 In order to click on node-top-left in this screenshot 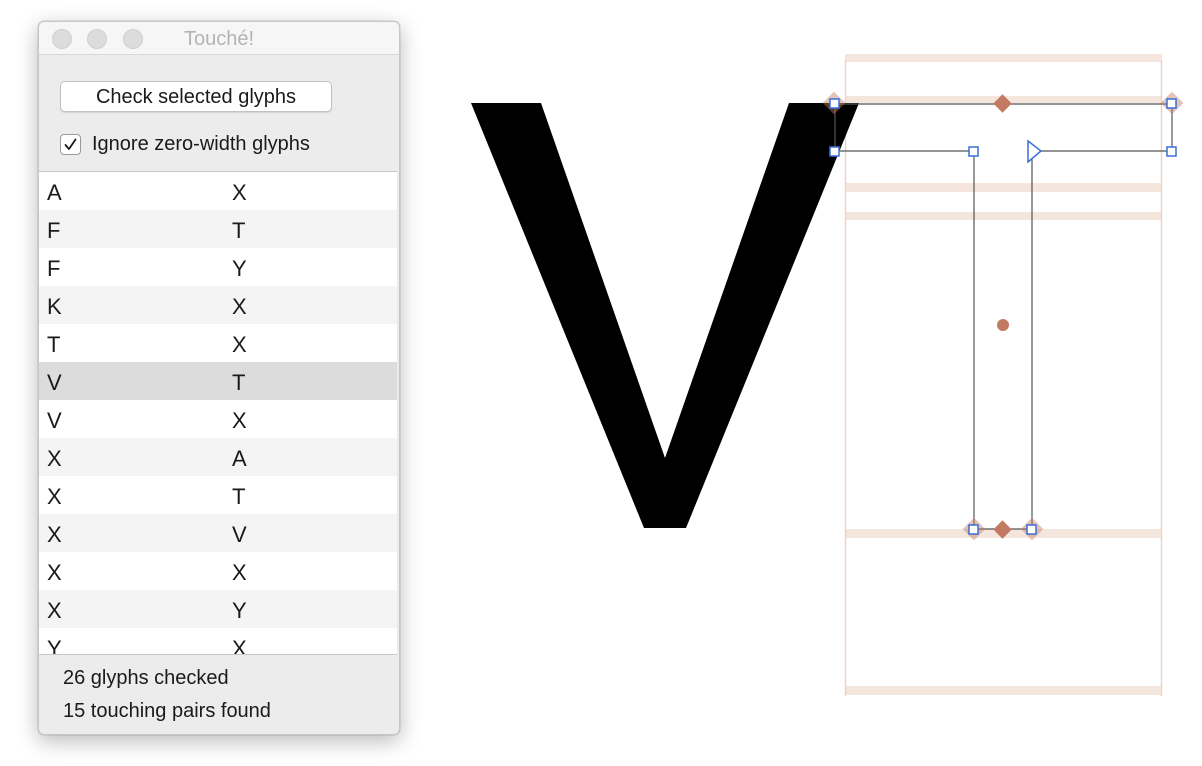, I will do `click(834, 103)`.